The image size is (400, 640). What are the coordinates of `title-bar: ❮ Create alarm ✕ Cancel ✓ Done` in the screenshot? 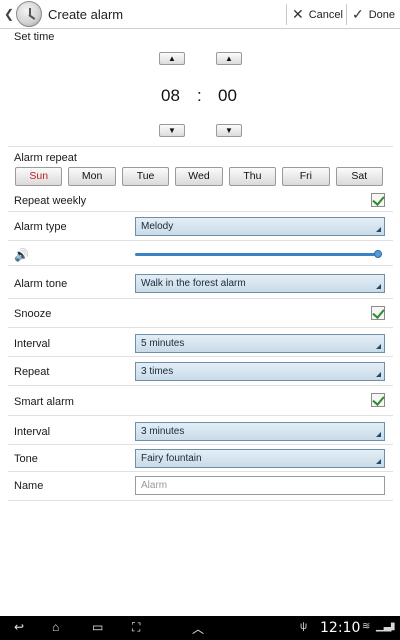 It's located at (200, 14).